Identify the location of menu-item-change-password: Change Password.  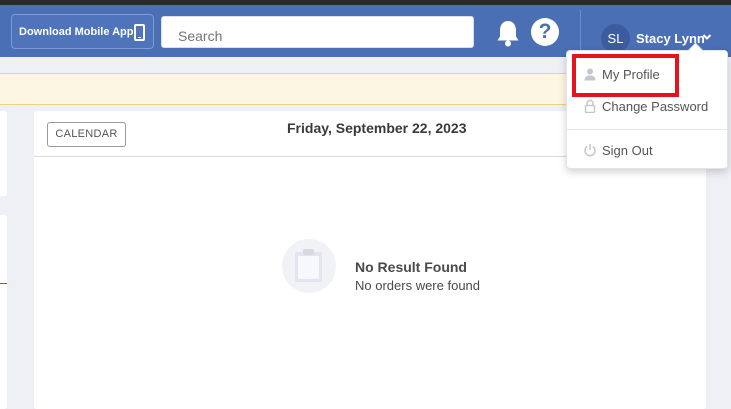
(647, 107).